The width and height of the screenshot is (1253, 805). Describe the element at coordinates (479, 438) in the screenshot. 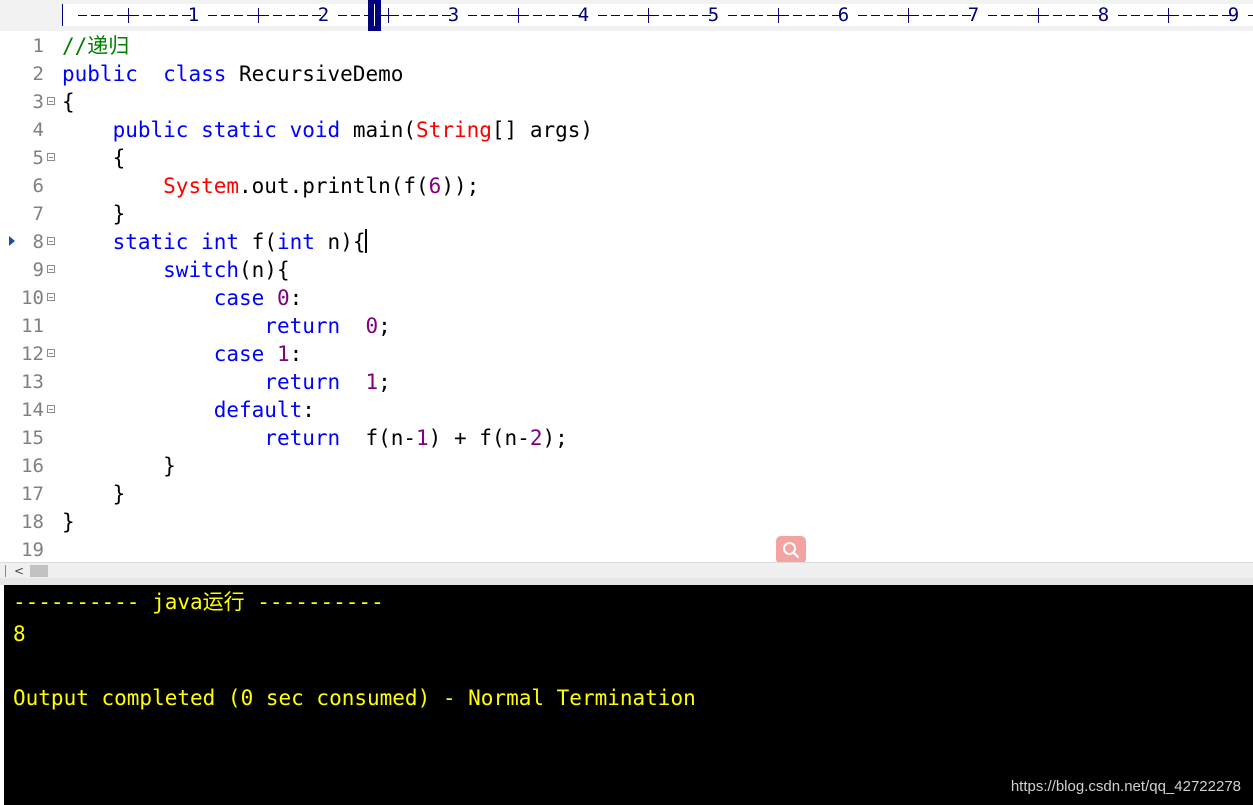

I see `code-token: ) + f(n-` at that location.